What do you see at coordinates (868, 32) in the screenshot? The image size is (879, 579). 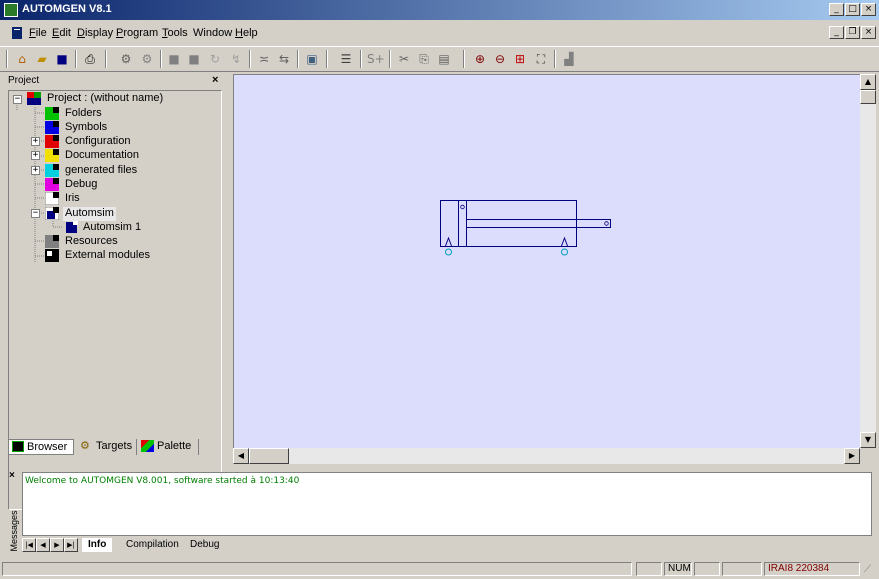 I see `child-close-button: ×` at bounding box center [868, 32].